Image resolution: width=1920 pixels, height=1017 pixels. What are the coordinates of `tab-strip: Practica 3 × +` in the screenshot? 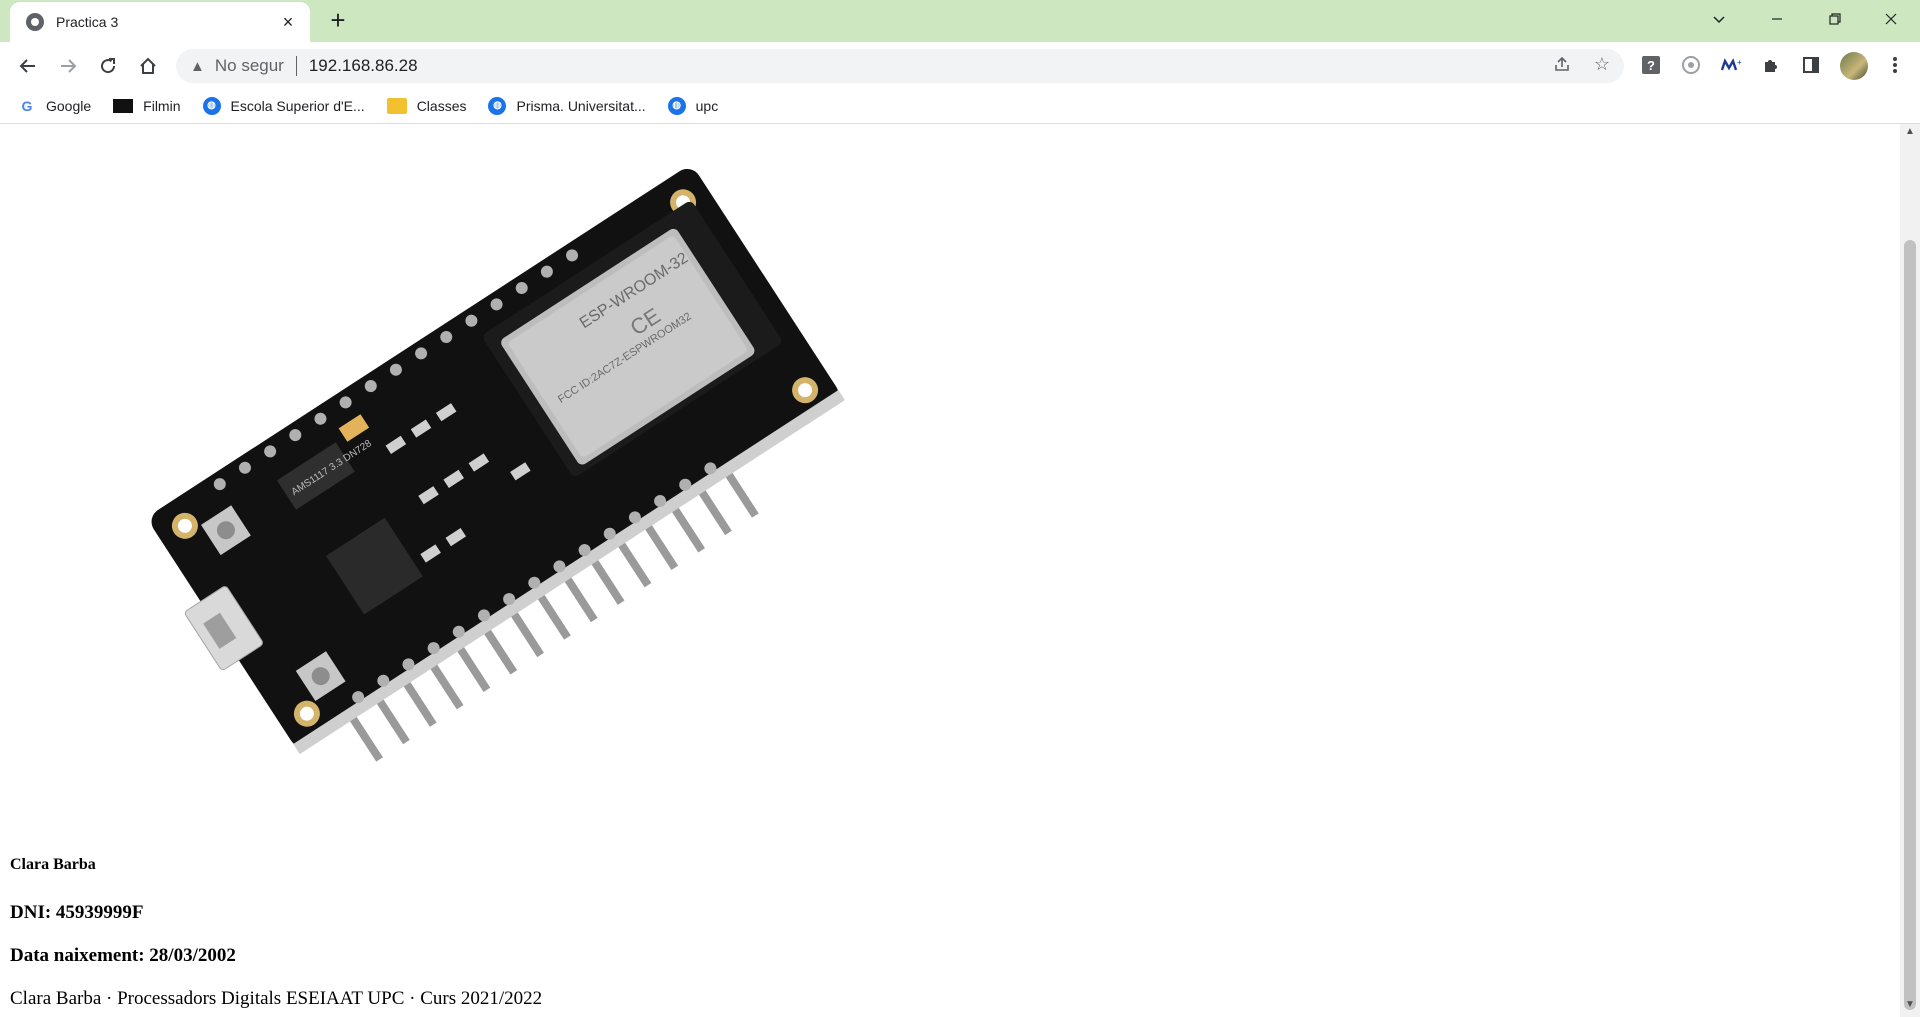 It's located at (960, 21).